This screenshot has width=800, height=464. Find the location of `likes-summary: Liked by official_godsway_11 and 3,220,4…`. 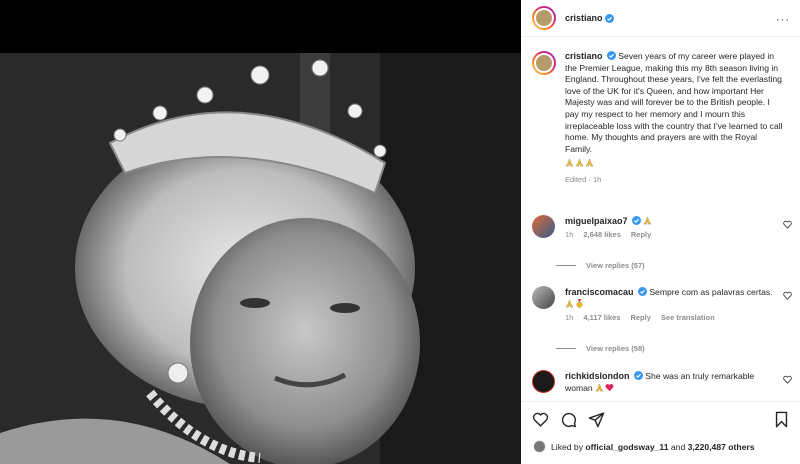

likes-summary: Liked by official_godsway_11 and 3,220,4… is located at coordinates (644, 446).